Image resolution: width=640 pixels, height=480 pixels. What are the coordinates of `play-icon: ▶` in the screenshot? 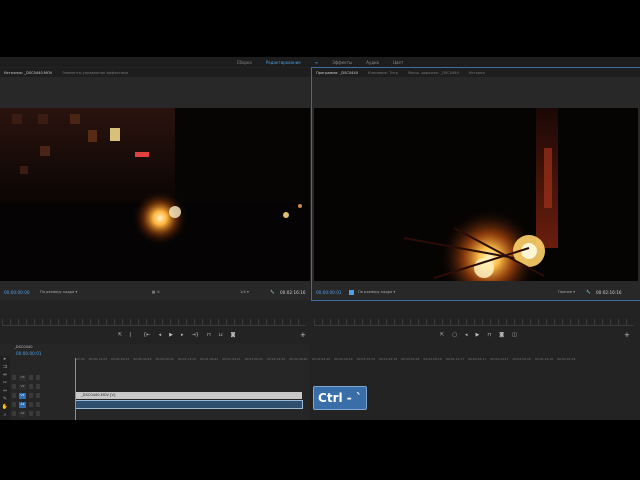 It's located at (171, 335).